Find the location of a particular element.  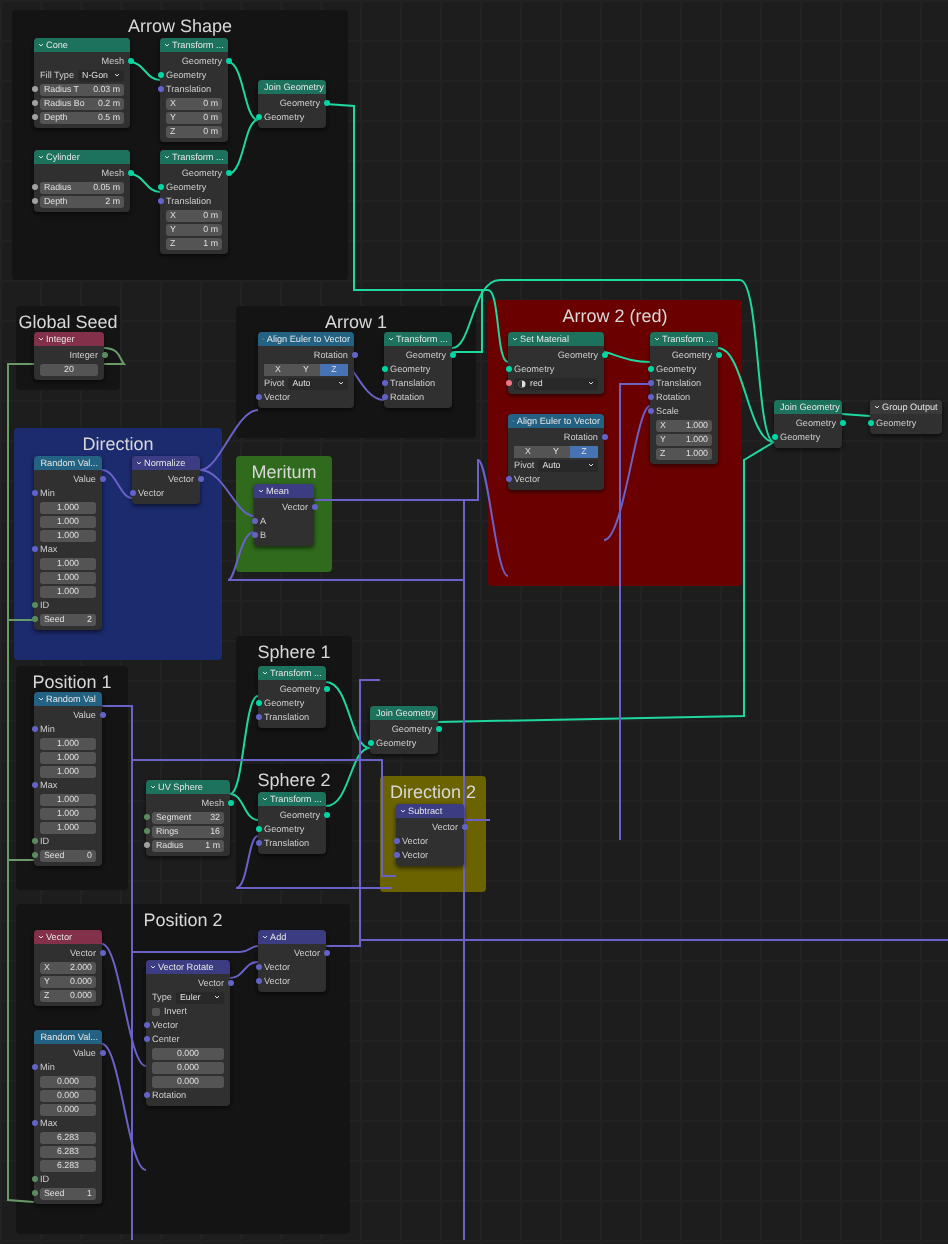

frame-title: Arrow 1 is located at coordinates (355, 322).